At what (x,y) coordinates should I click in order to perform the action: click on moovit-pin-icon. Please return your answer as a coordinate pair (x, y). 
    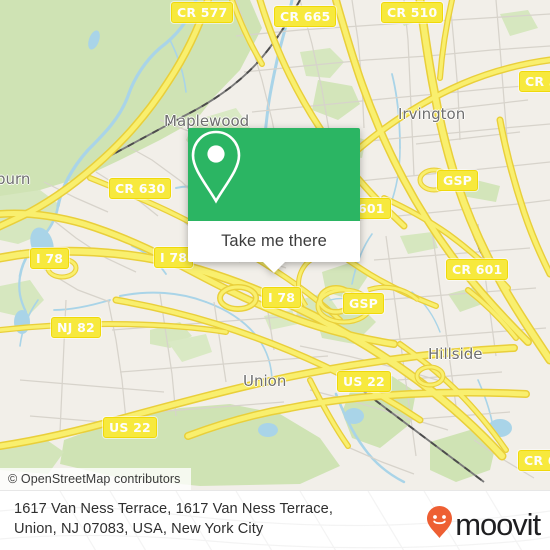
    Looking at the image, I should click on (439, 524).